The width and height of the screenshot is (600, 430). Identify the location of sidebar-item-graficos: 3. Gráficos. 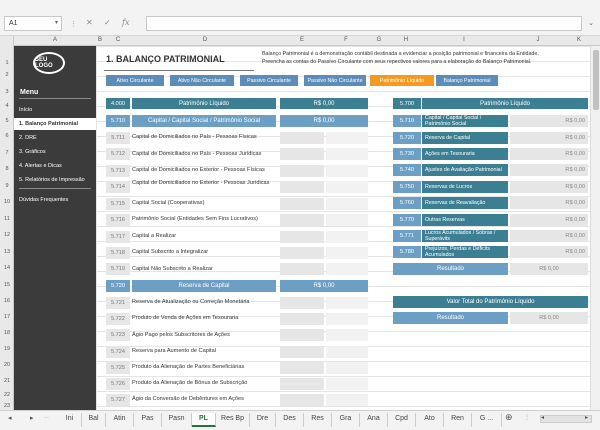
(55, 152).